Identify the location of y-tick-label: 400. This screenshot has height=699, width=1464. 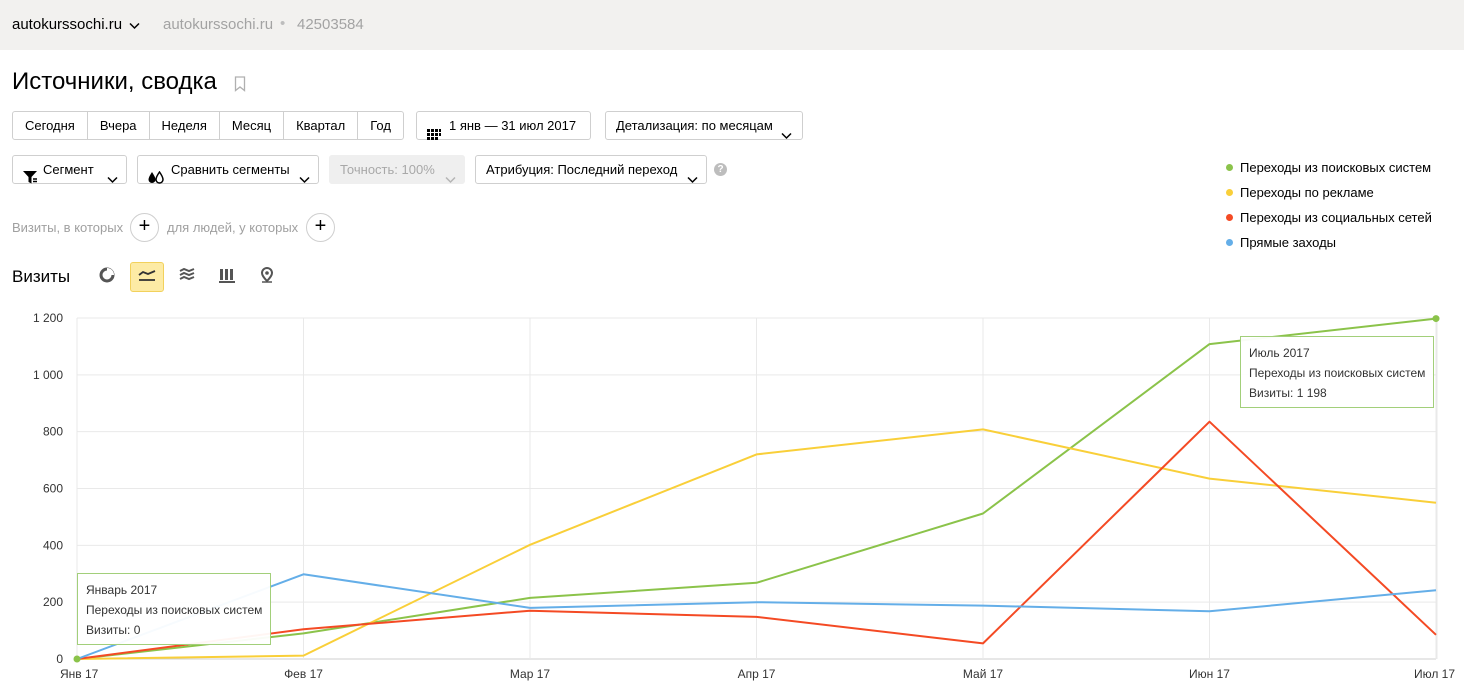
(53, 545).